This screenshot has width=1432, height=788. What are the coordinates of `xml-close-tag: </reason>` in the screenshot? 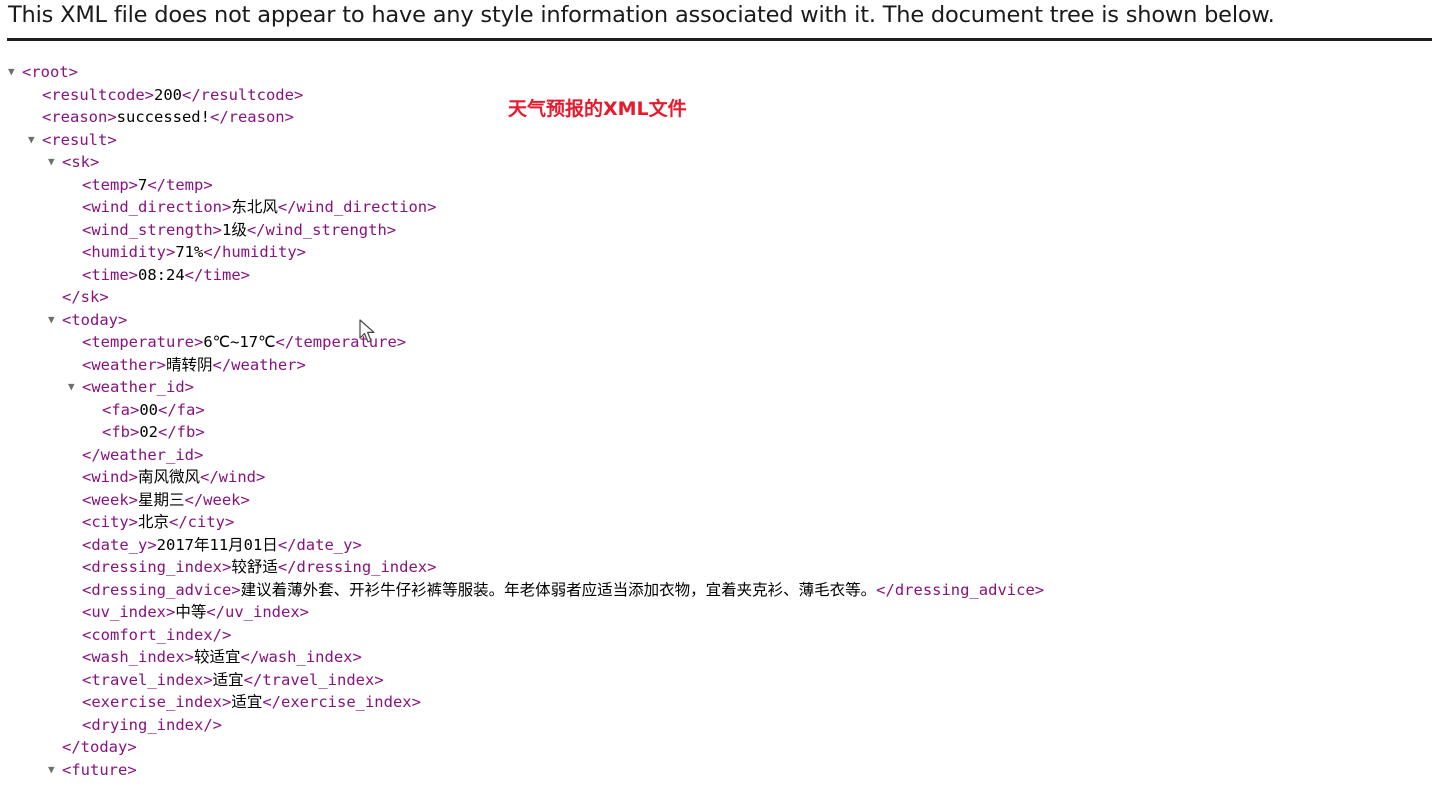 It's located at (251, 117).